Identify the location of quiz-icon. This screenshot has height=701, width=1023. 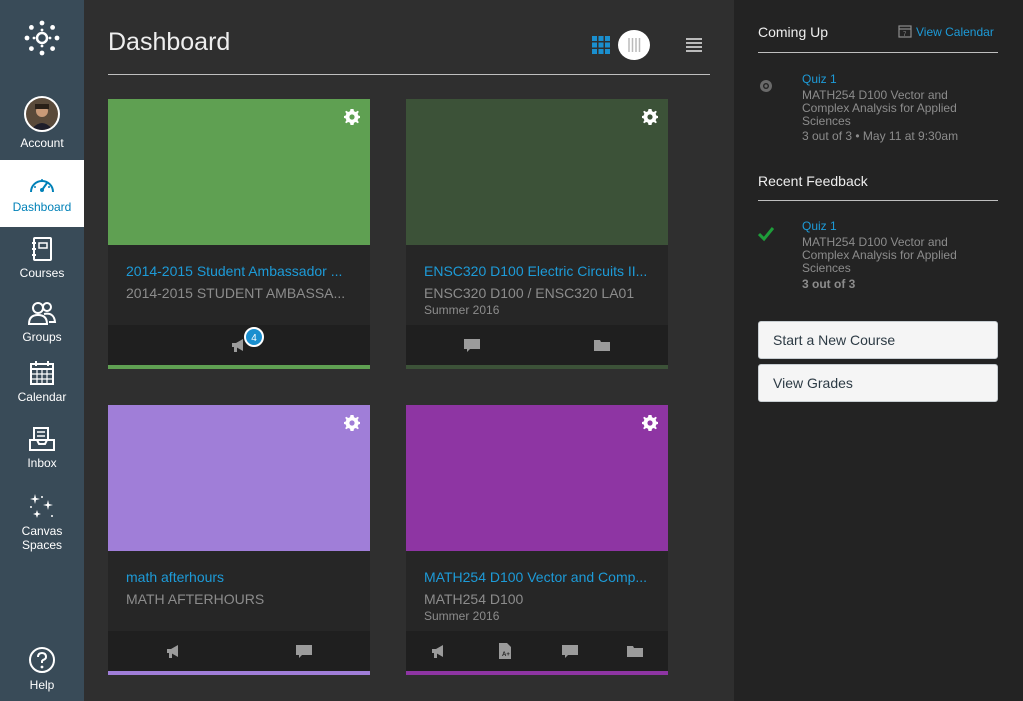
(766, 86).